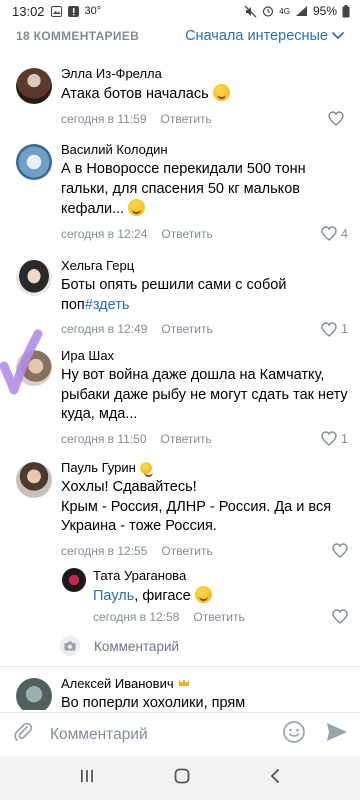 This screenshot has height=800, width=360. I want to click on comment-author: Пауль Гурин, so click(204, 468).